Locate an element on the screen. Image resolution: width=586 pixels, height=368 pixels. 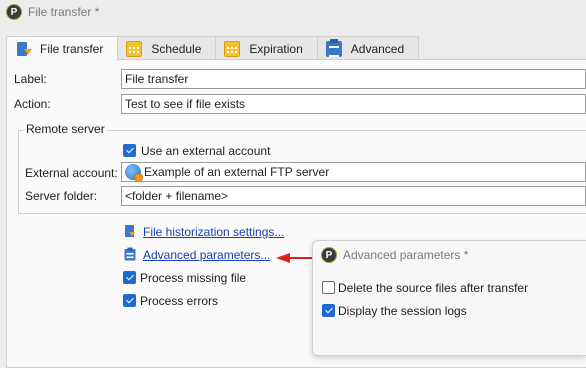
server-folder-input: <folder + filename> is located at coordinates (353, 196).